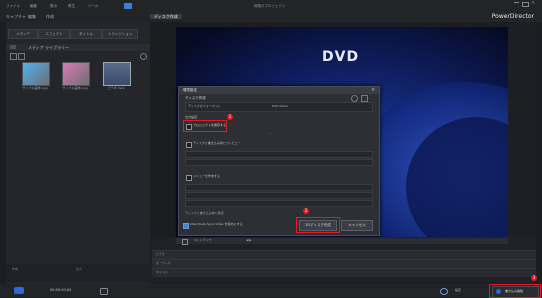  What do you see at coordinates (195, 98) in the screenshot?
I see `dialog-header: ディスク作成` at bounding box center [195, 98].